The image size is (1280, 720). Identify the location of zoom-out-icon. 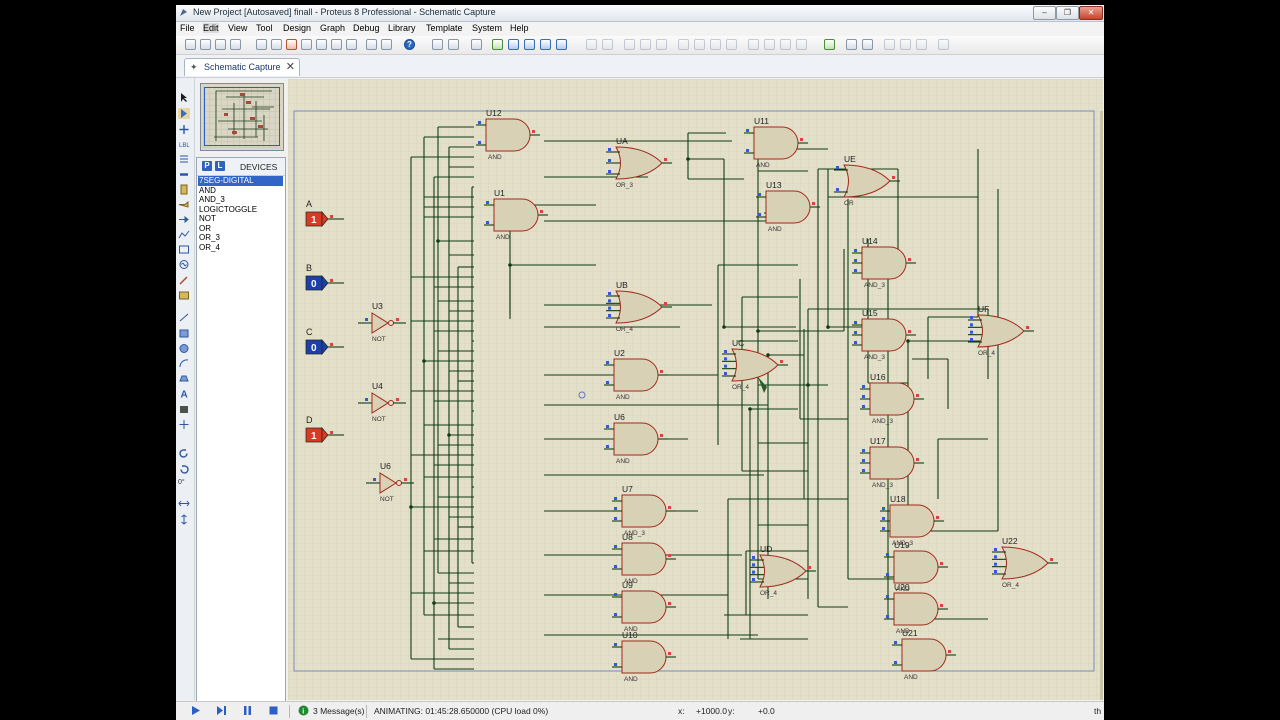
(529, 44).